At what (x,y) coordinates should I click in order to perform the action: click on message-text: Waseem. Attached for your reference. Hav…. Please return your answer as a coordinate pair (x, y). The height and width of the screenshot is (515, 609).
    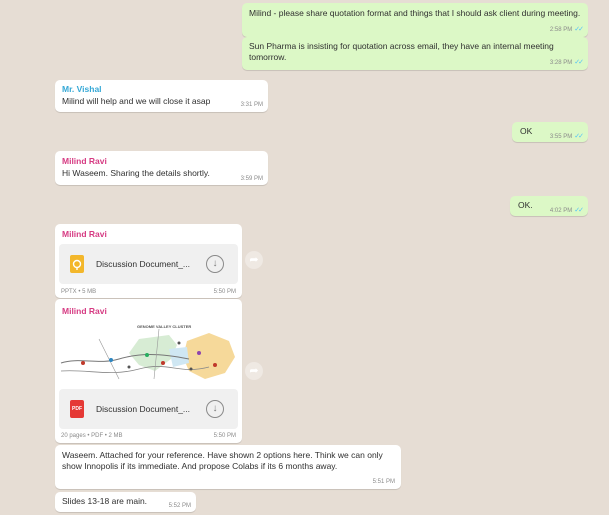
    Looking at the image, I should click on (222, 460).